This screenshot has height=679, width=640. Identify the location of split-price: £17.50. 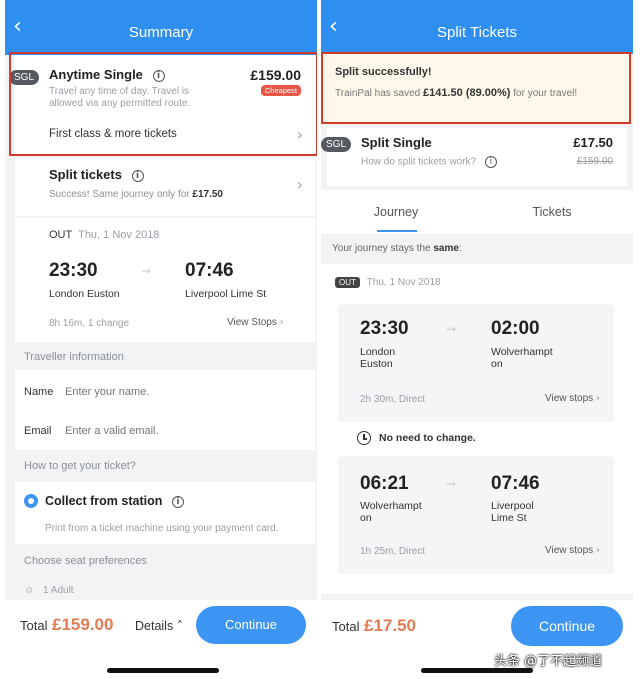
(207, 194).